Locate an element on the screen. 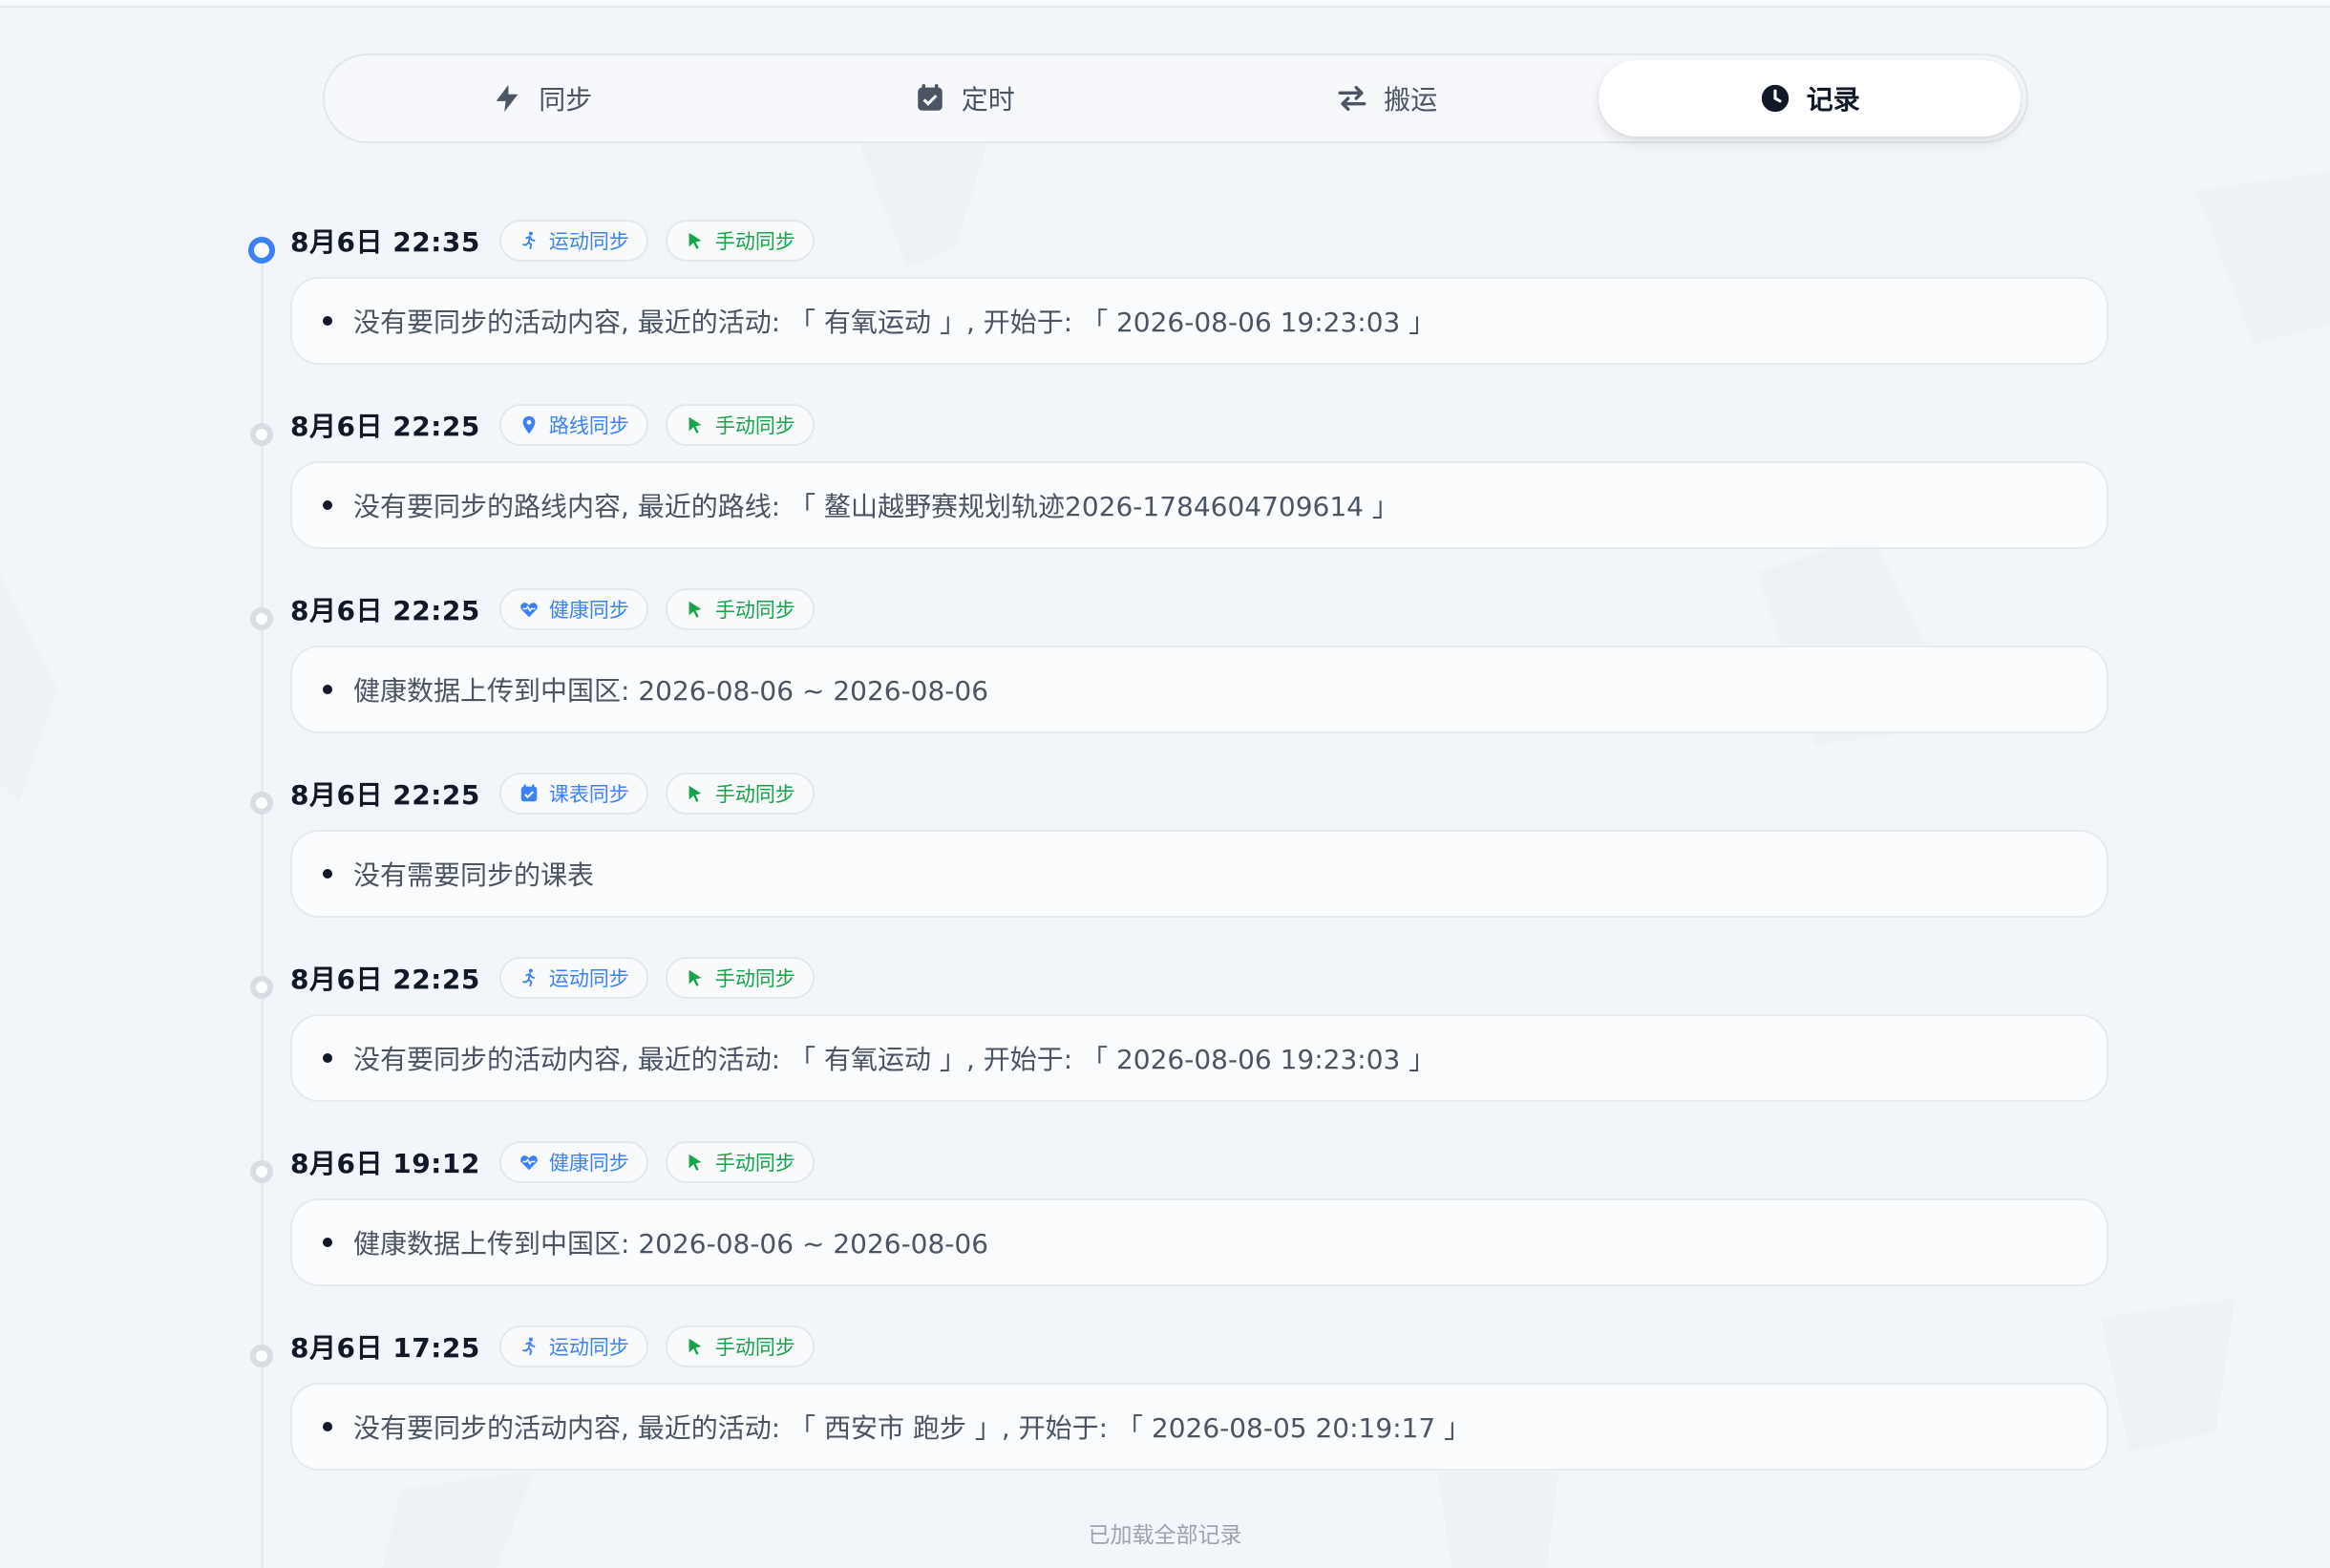  calendar-check-icon is located at coordinates (930, 97).